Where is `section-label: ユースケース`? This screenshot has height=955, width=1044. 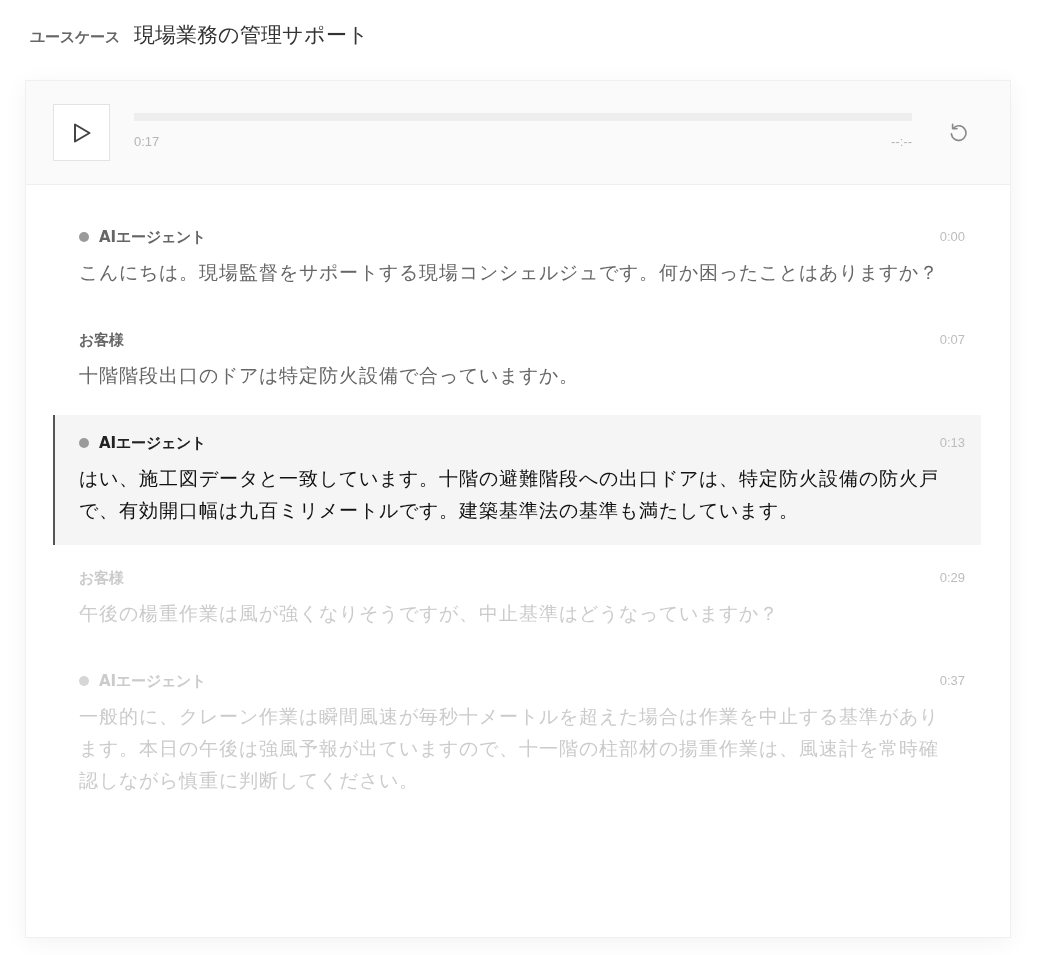 section-label: ユースケース is located at coordinates (75, 37).